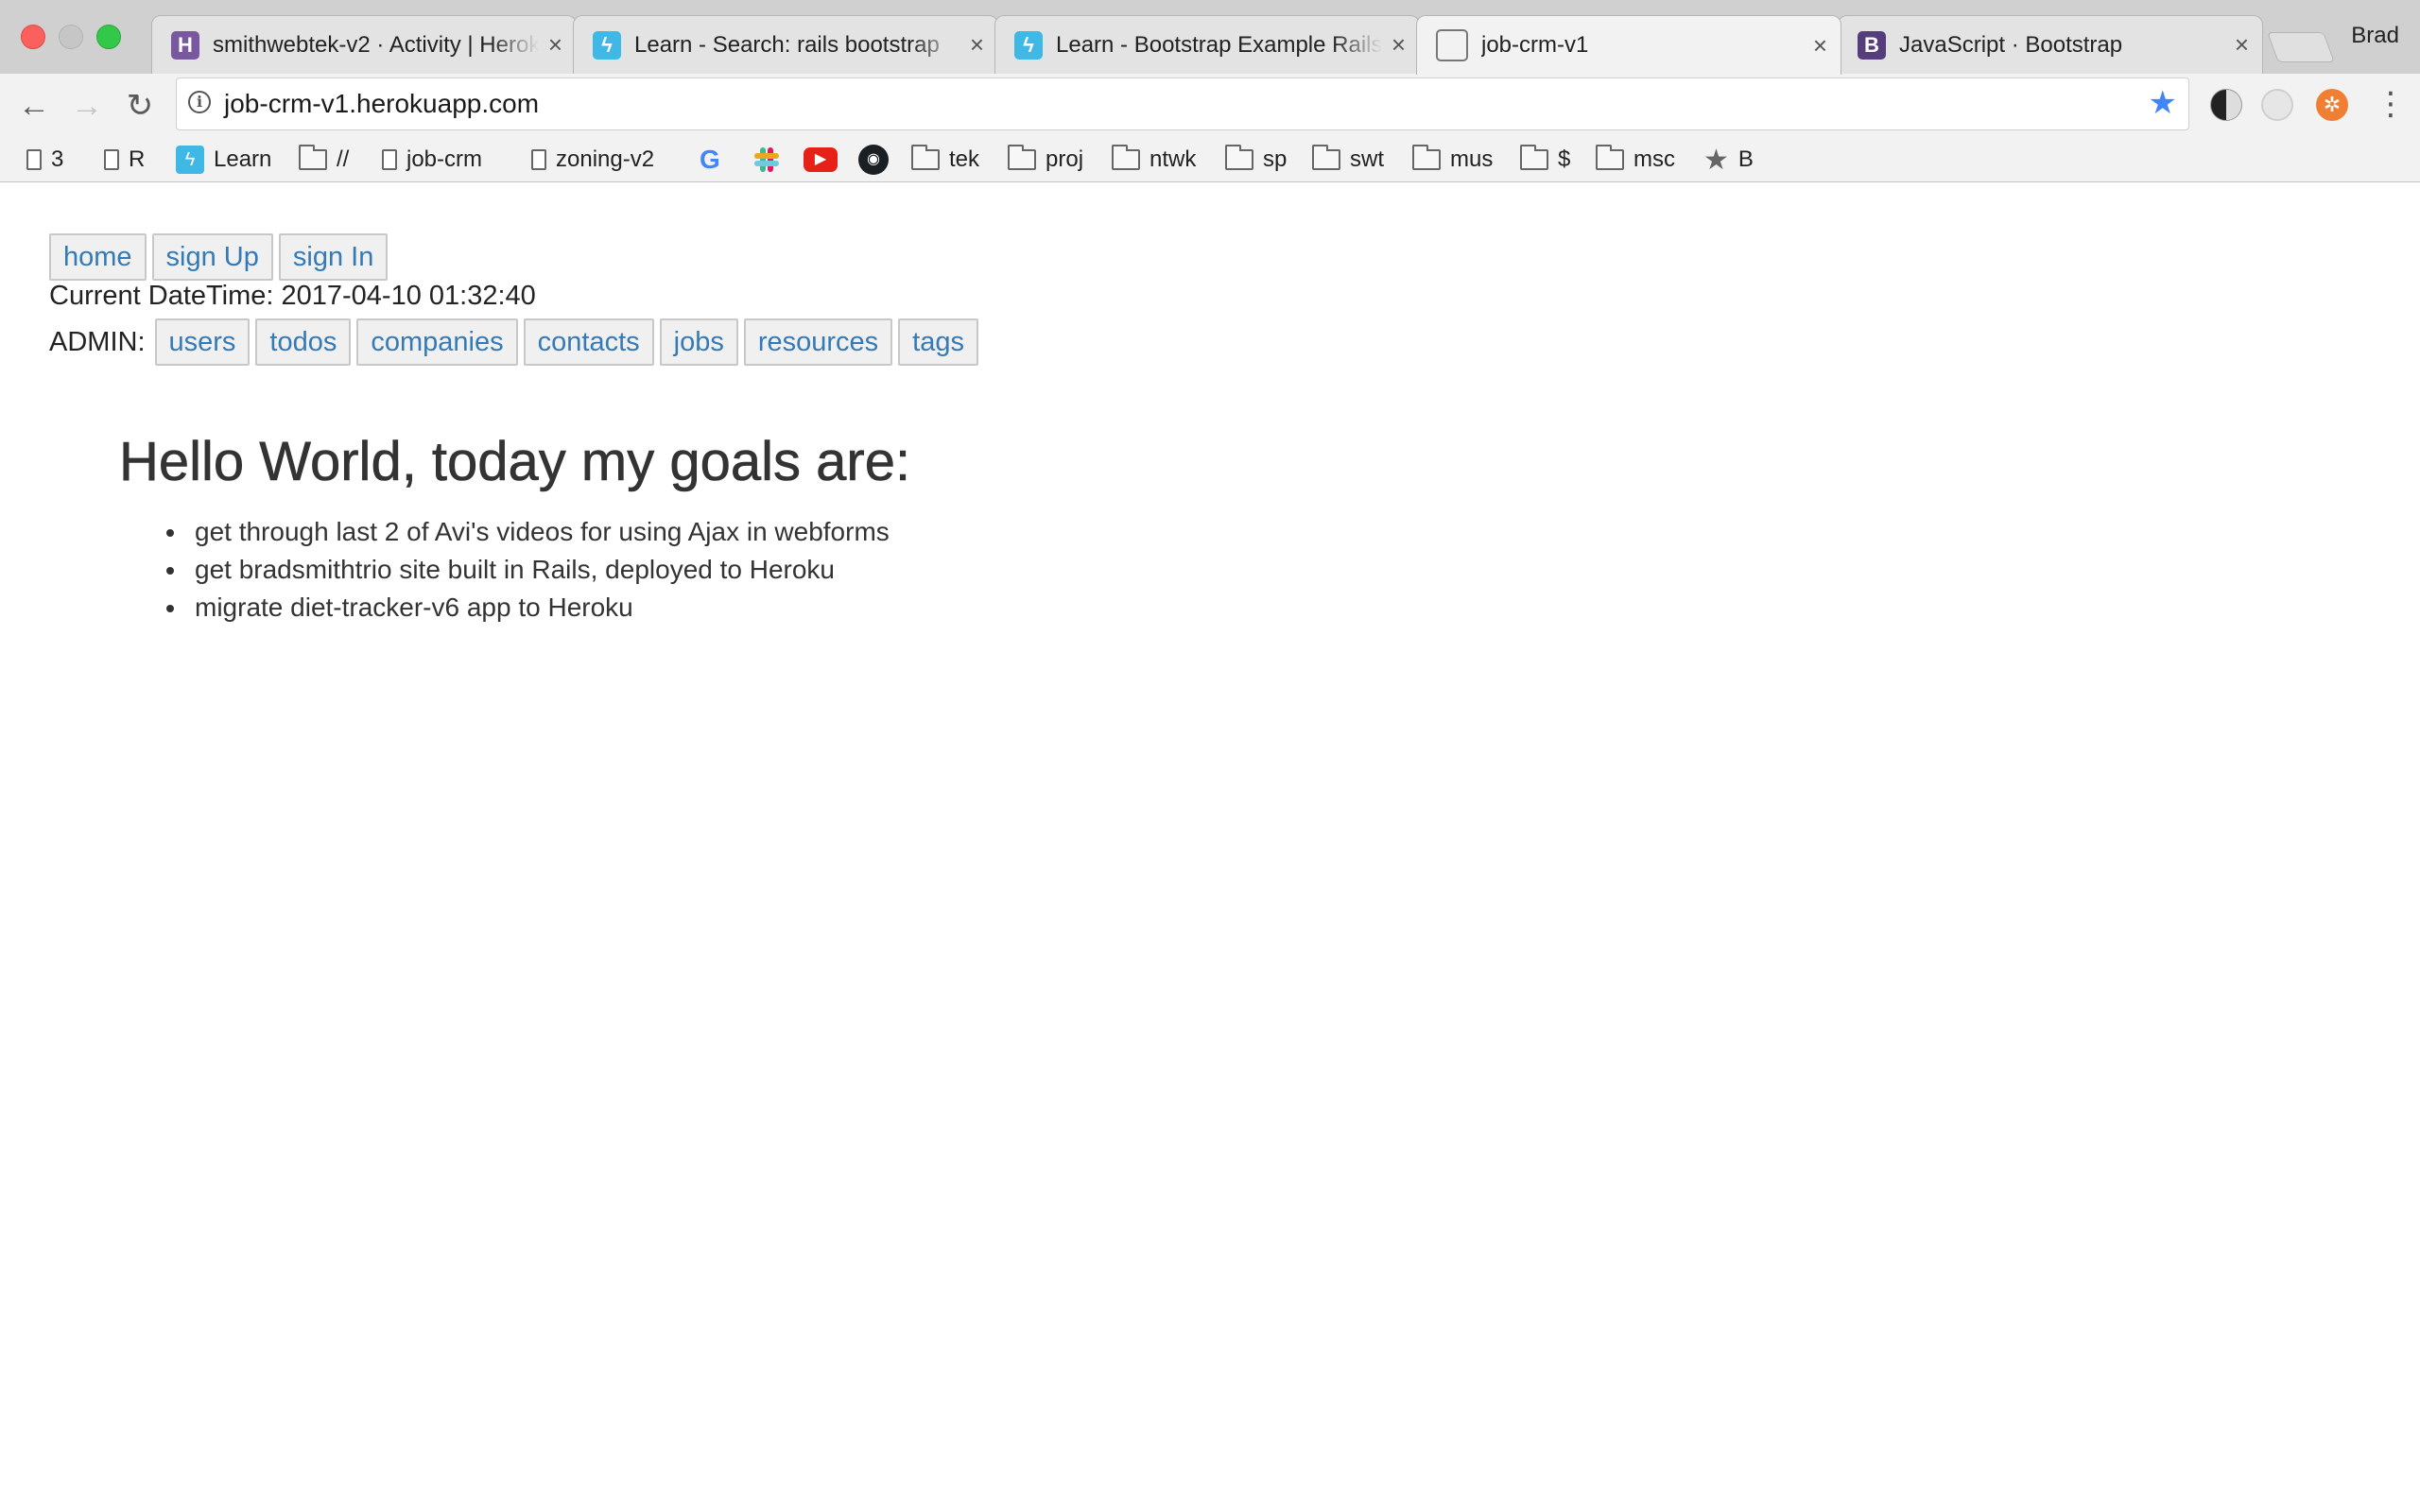 The height and width of the screenshot is (1512, 2420). What do you see at coordinates (1716, 160) in the screenshot?
I see `star-icon: ★` at bounding box center [1716, 160].